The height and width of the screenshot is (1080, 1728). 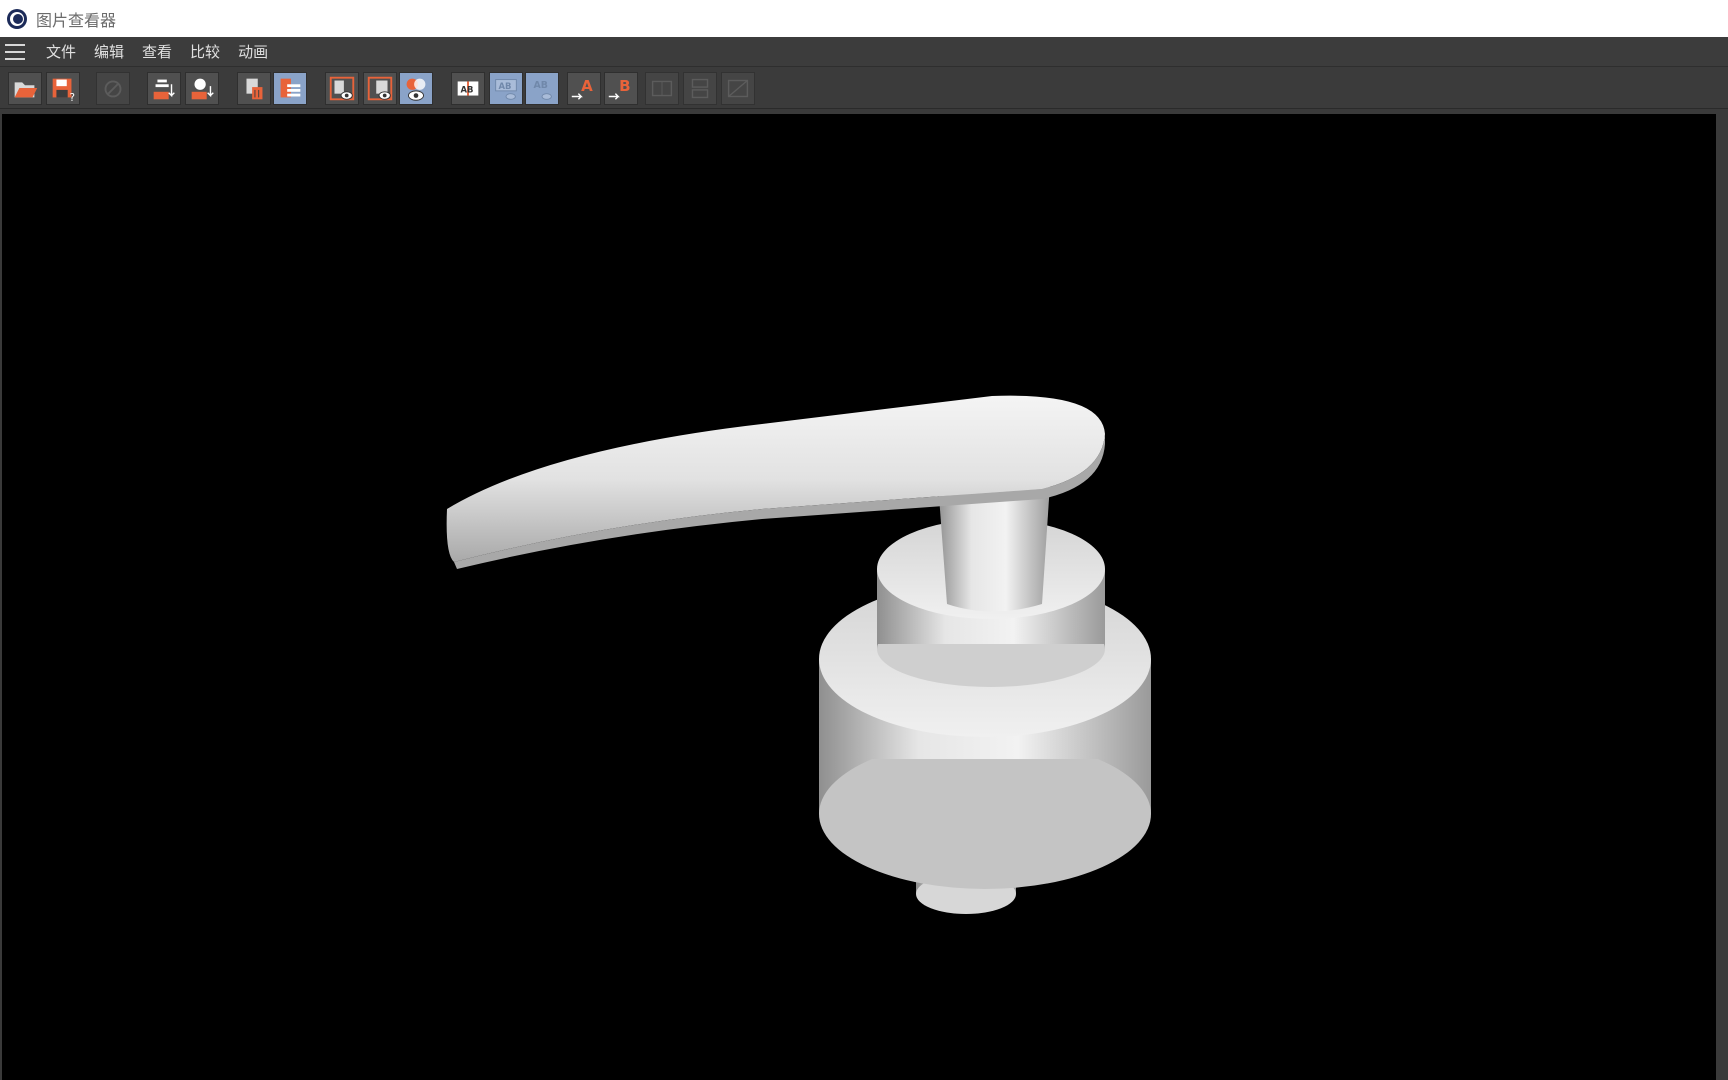 I want to click on delete-button, so click(x=254, y=88).